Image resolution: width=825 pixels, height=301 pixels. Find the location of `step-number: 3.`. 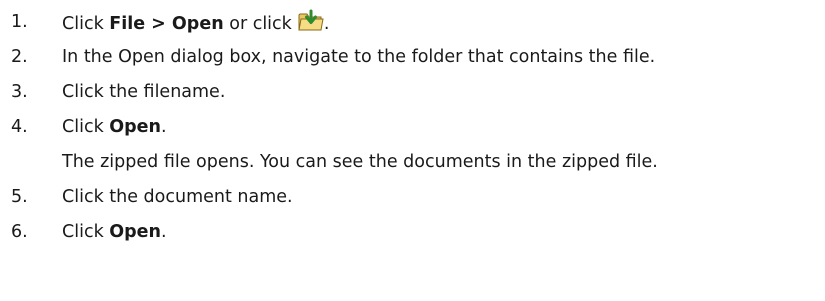

step-number: 3. is located at coordinates (19, 92).